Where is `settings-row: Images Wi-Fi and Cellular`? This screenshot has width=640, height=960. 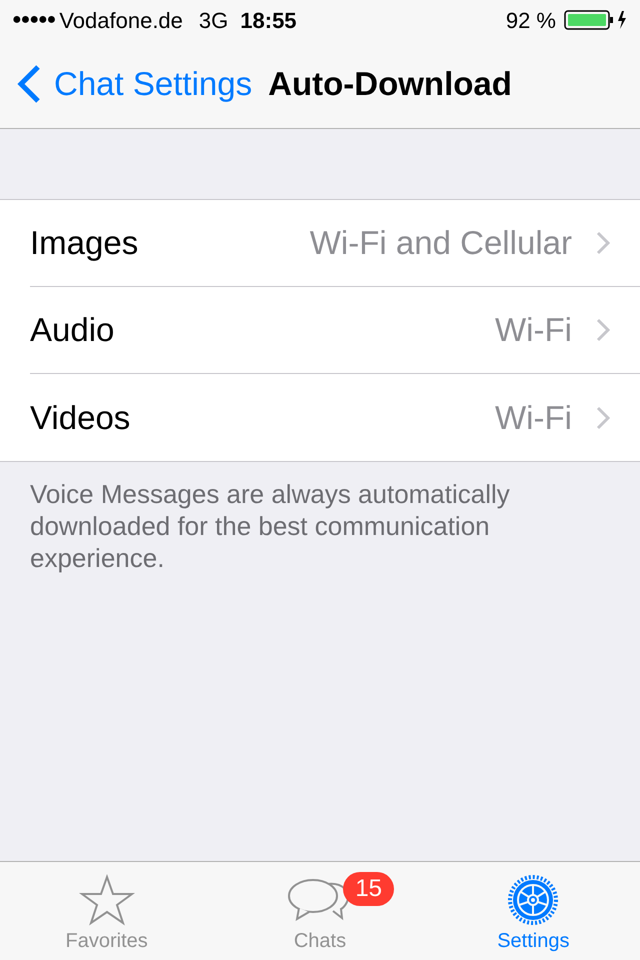 settings-row: Images Wi-Fi and Cellular is located at coordinates (335, 243).